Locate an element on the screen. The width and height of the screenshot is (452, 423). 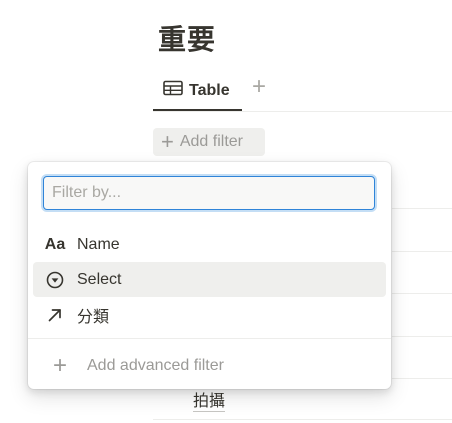
tab-table: Table is located at coordinates (197, 91).